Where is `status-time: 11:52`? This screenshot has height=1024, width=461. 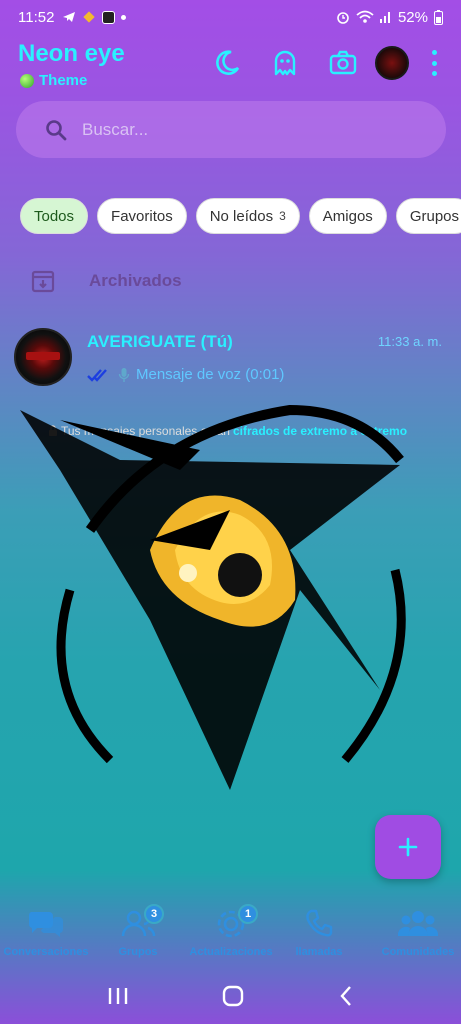 status-time: 11:52 is located at coordinates (36, 17).